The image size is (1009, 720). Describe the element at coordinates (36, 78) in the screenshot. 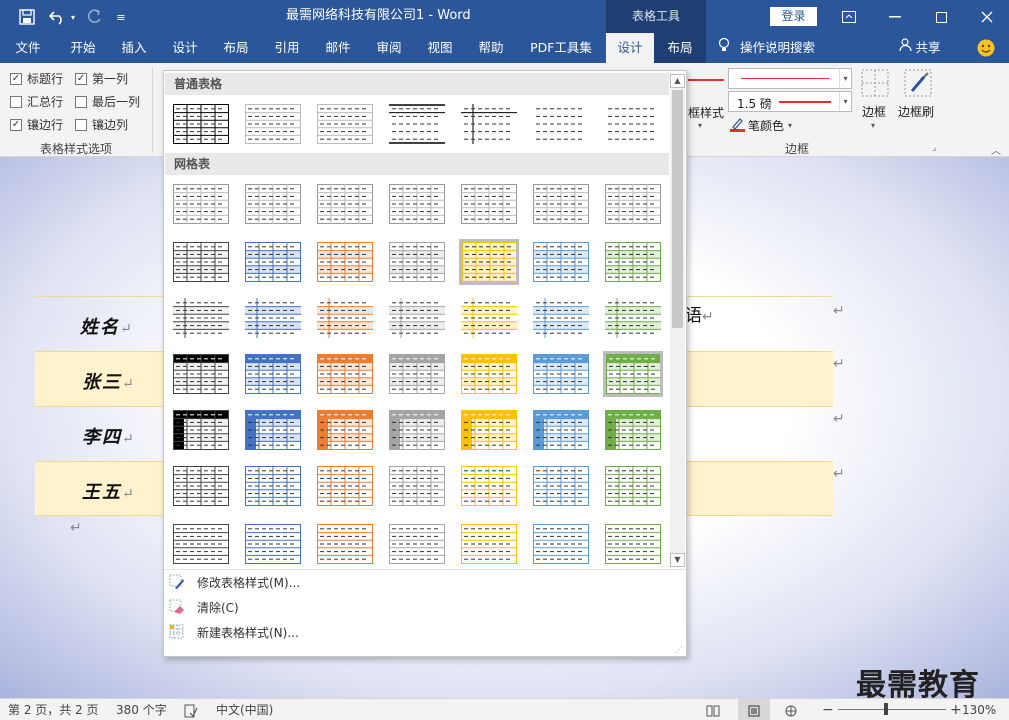

I see `option-header-row: ✓ 标题行` at that location.